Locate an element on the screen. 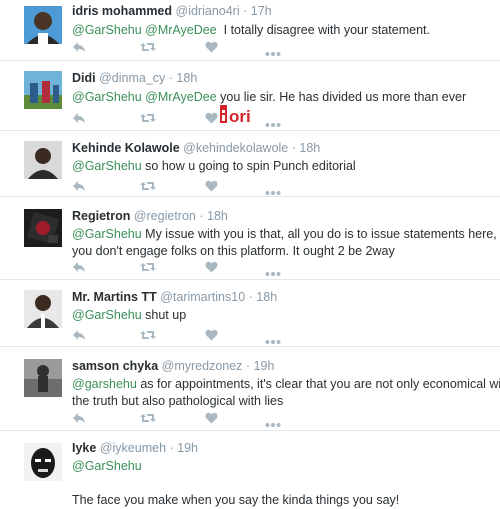 This screenshot has width=500, height=509. tweet-body: so how u going to spin Punch editorial is located at coordinates (250, 166).